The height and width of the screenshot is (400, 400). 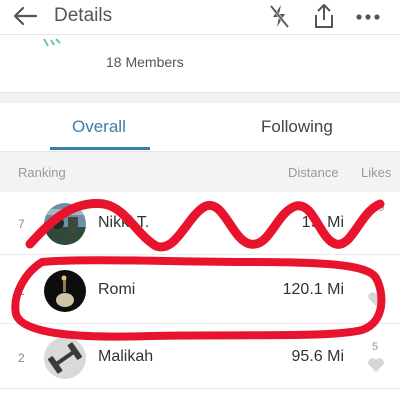 I want to click on rank-number: 7, so click(x=21, y=224).